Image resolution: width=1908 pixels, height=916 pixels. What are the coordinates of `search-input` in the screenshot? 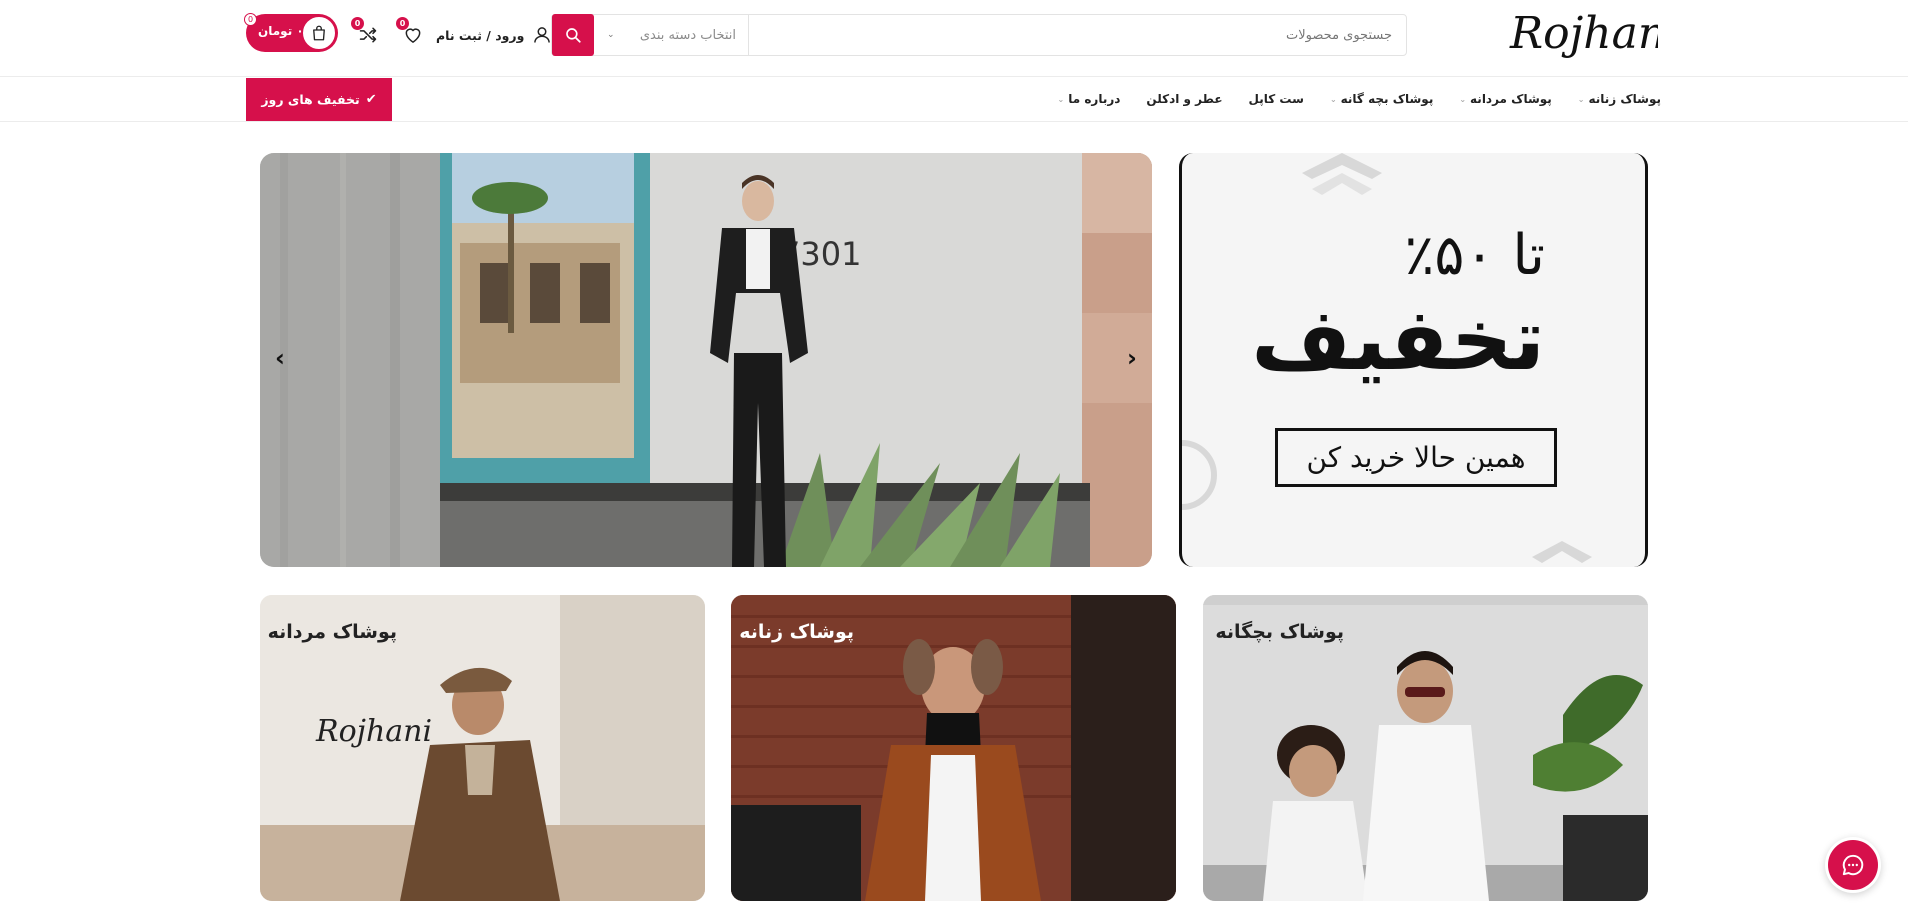 It's located at (1076, 35).